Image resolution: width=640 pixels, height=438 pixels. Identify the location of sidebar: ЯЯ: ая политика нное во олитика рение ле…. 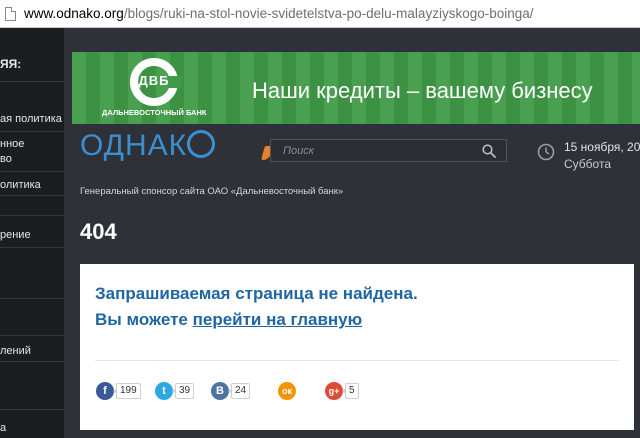
(32, 233).